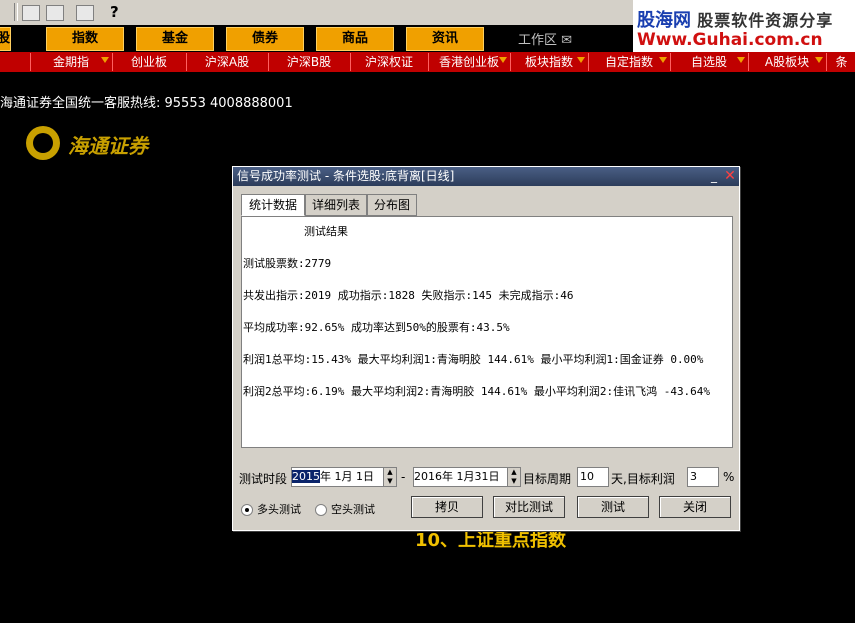 The width and height of the screenshot is (855, 623). I want to click on site-logo-name: 股海网, so click(664, 20).